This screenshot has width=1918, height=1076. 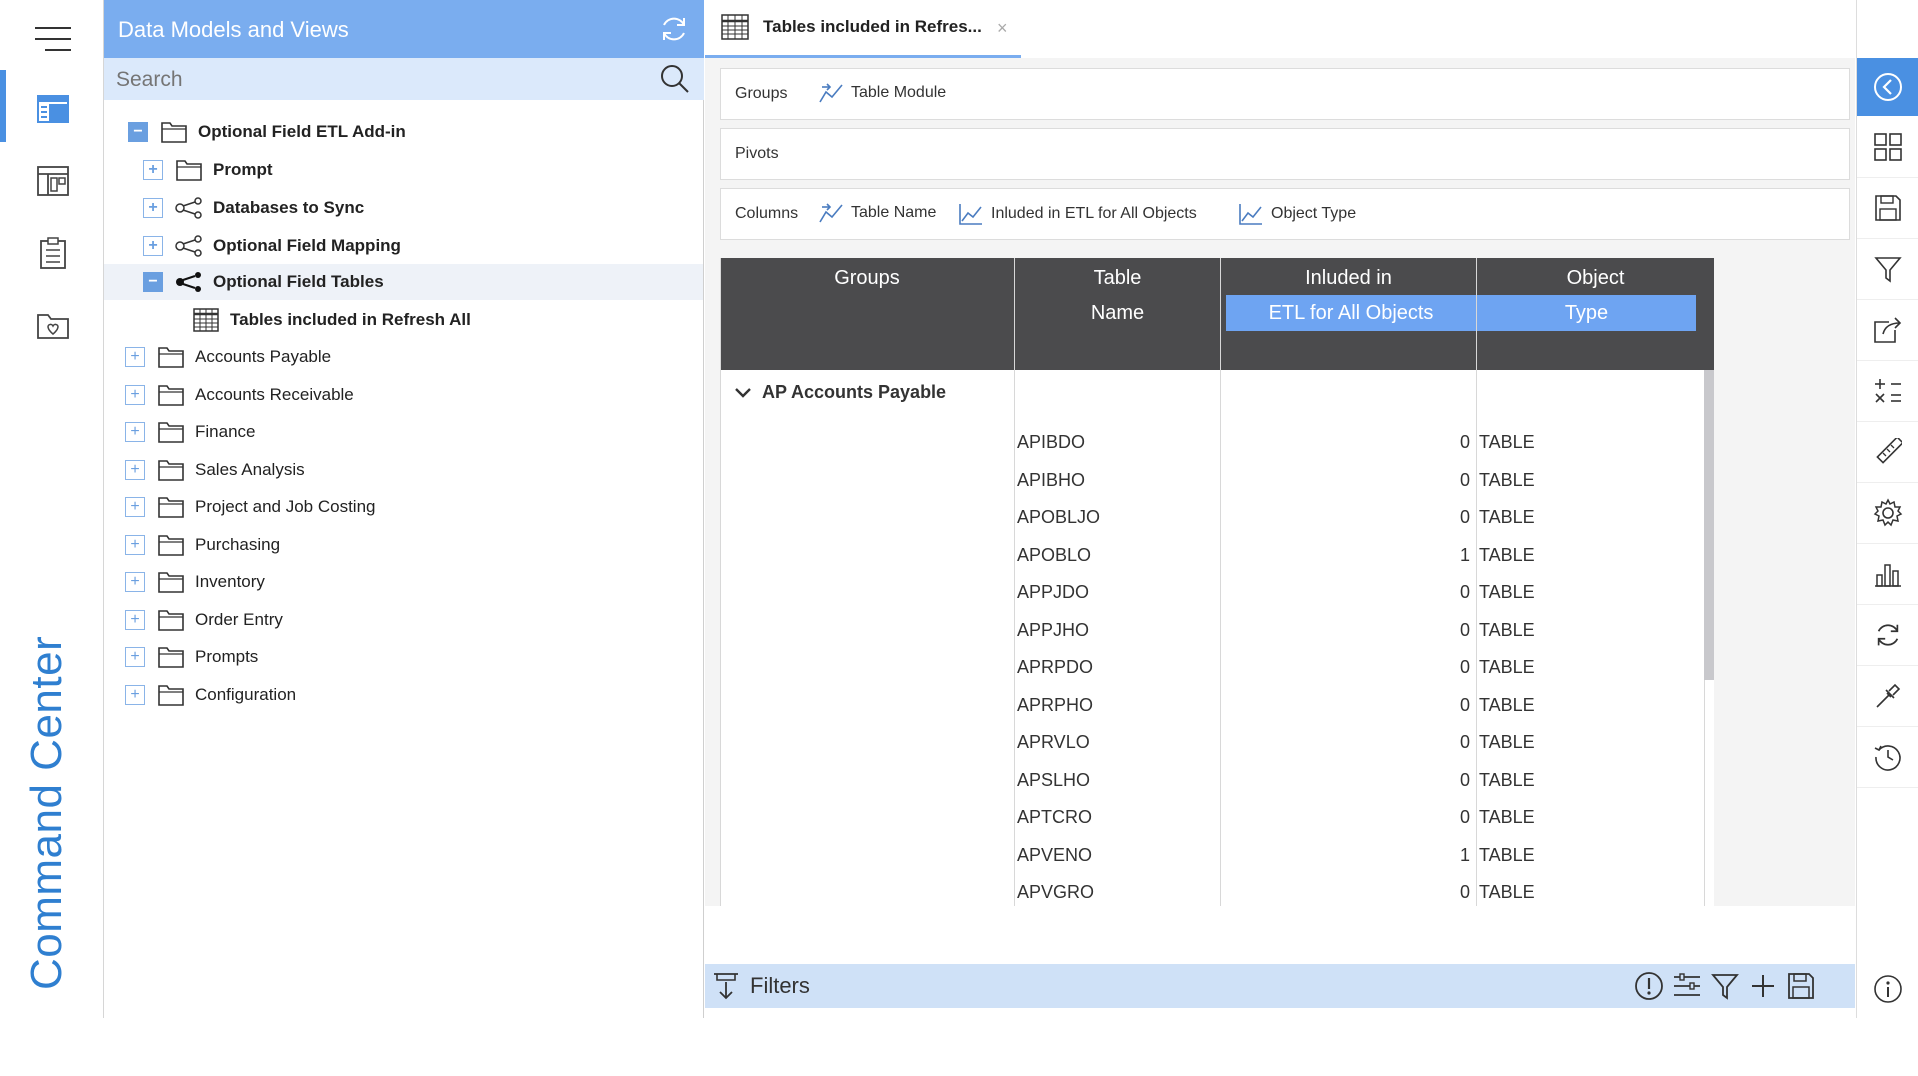 What do you see at coordinates (250, 507) in the screenshot?
I see `tree-item-project-and-job-costing: + Project and Job Costing` at bounding box center [250, 507].